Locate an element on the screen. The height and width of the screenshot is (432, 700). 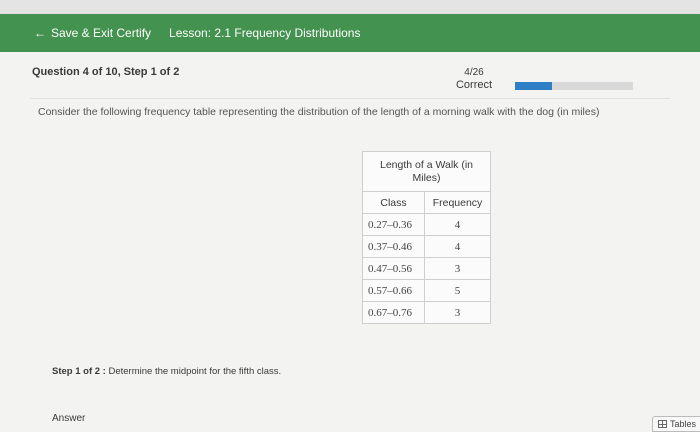
table-row: 0.27–0.36 4 is located at coordinates (426, 224).